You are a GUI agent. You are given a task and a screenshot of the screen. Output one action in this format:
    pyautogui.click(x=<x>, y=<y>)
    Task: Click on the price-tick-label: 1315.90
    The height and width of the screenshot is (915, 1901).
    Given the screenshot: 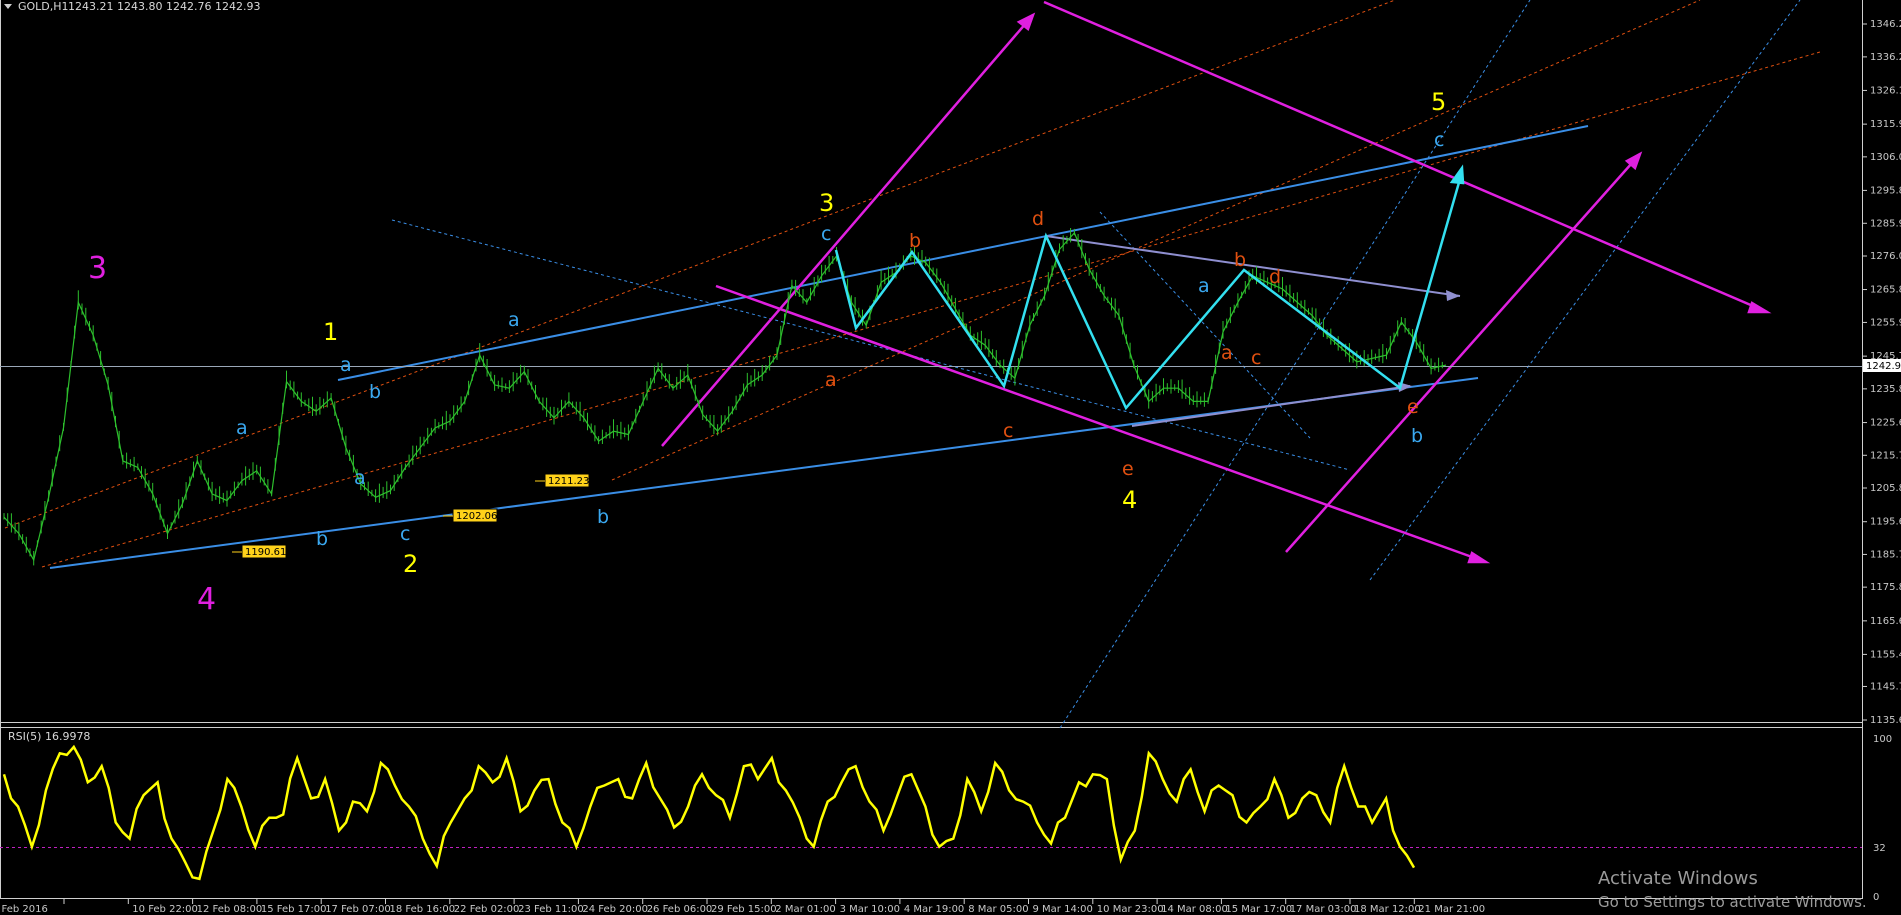 What is the action you would take?
    pyautogui.click(x=1885, y=124)
    